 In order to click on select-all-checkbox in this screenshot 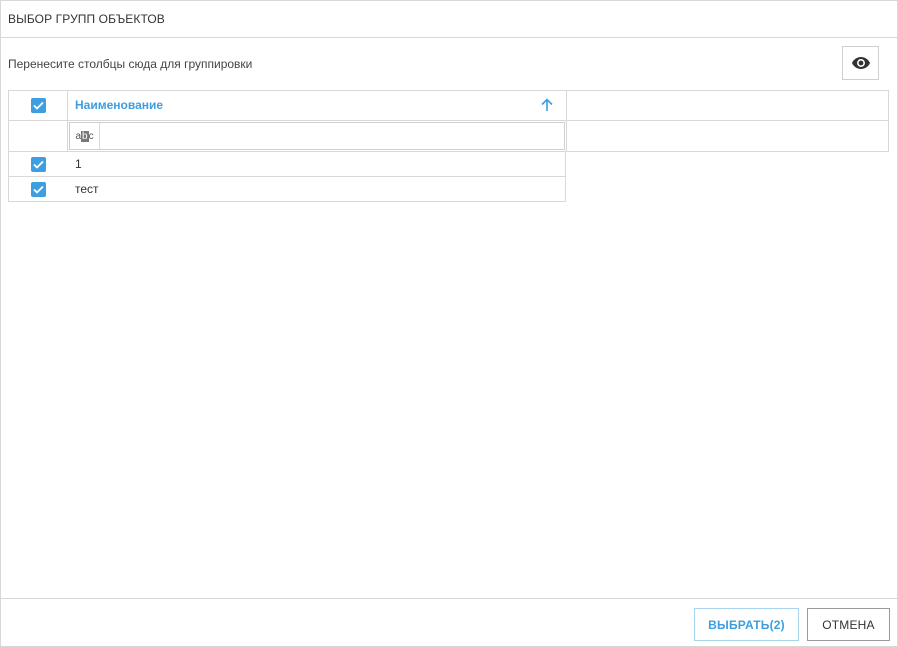, I will do `click(38, 105)`.